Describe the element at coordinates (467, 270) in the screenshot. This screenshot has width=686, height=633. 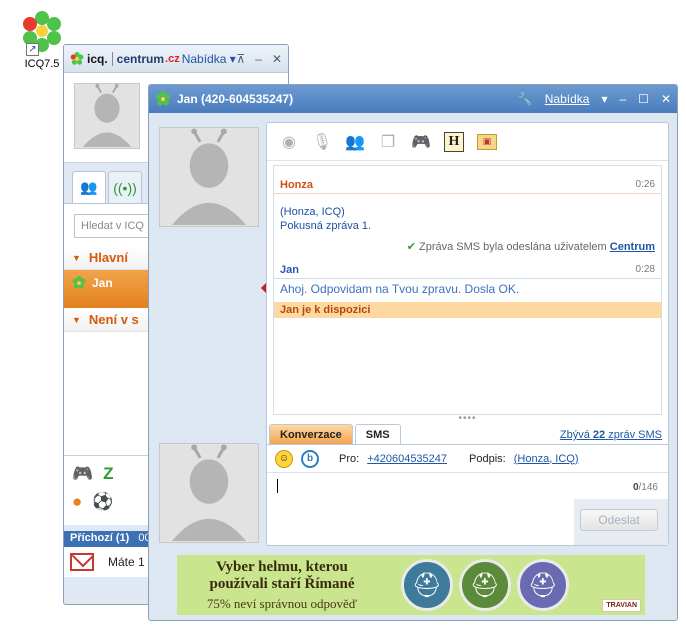
I see `message-header: Jan 0:28` at that location.